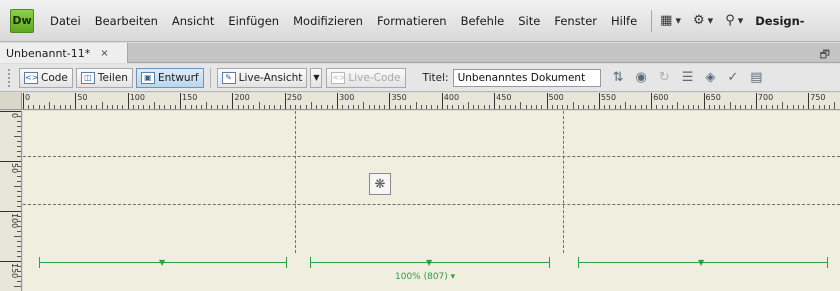 The image size is (840, 291). I want to click on menu-bearbeiten: Bearbeiten, so click(126, 21).